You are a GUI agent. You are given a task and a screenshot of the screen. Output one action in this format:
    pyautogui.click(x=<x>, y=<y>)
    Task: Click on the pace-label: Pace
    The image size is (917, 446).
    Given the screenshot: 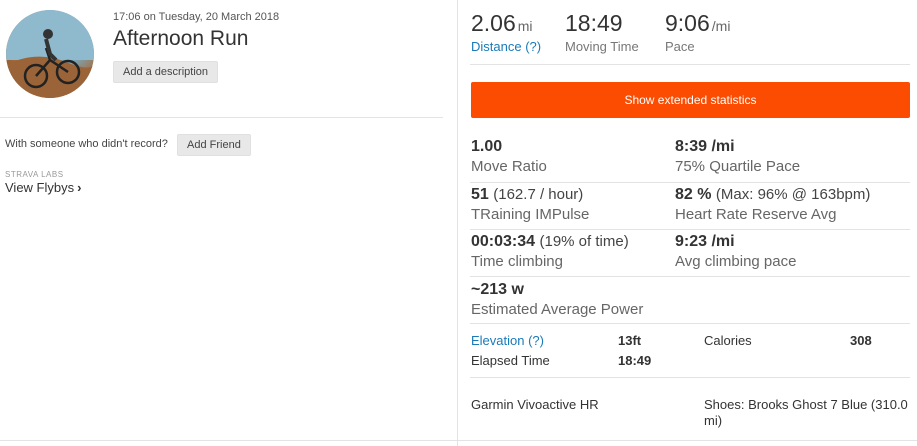 What is the action you would take?
    pyautogui.click(x=680, y=46)
    